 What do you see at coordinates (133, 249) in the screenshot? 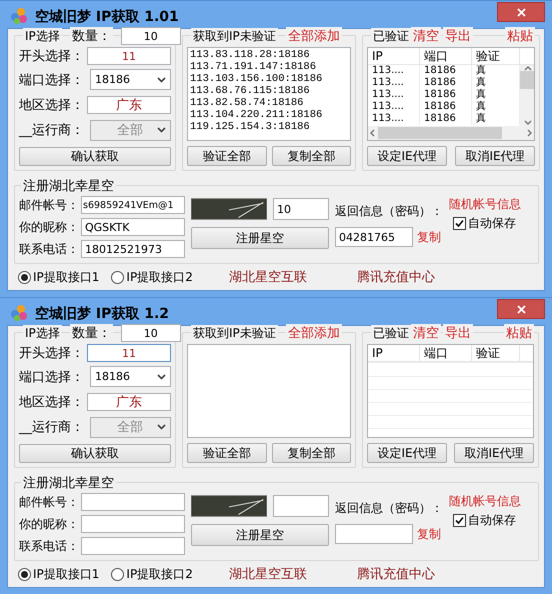
I see `phone-field: 18012521973` at bounding box center [133, 249].